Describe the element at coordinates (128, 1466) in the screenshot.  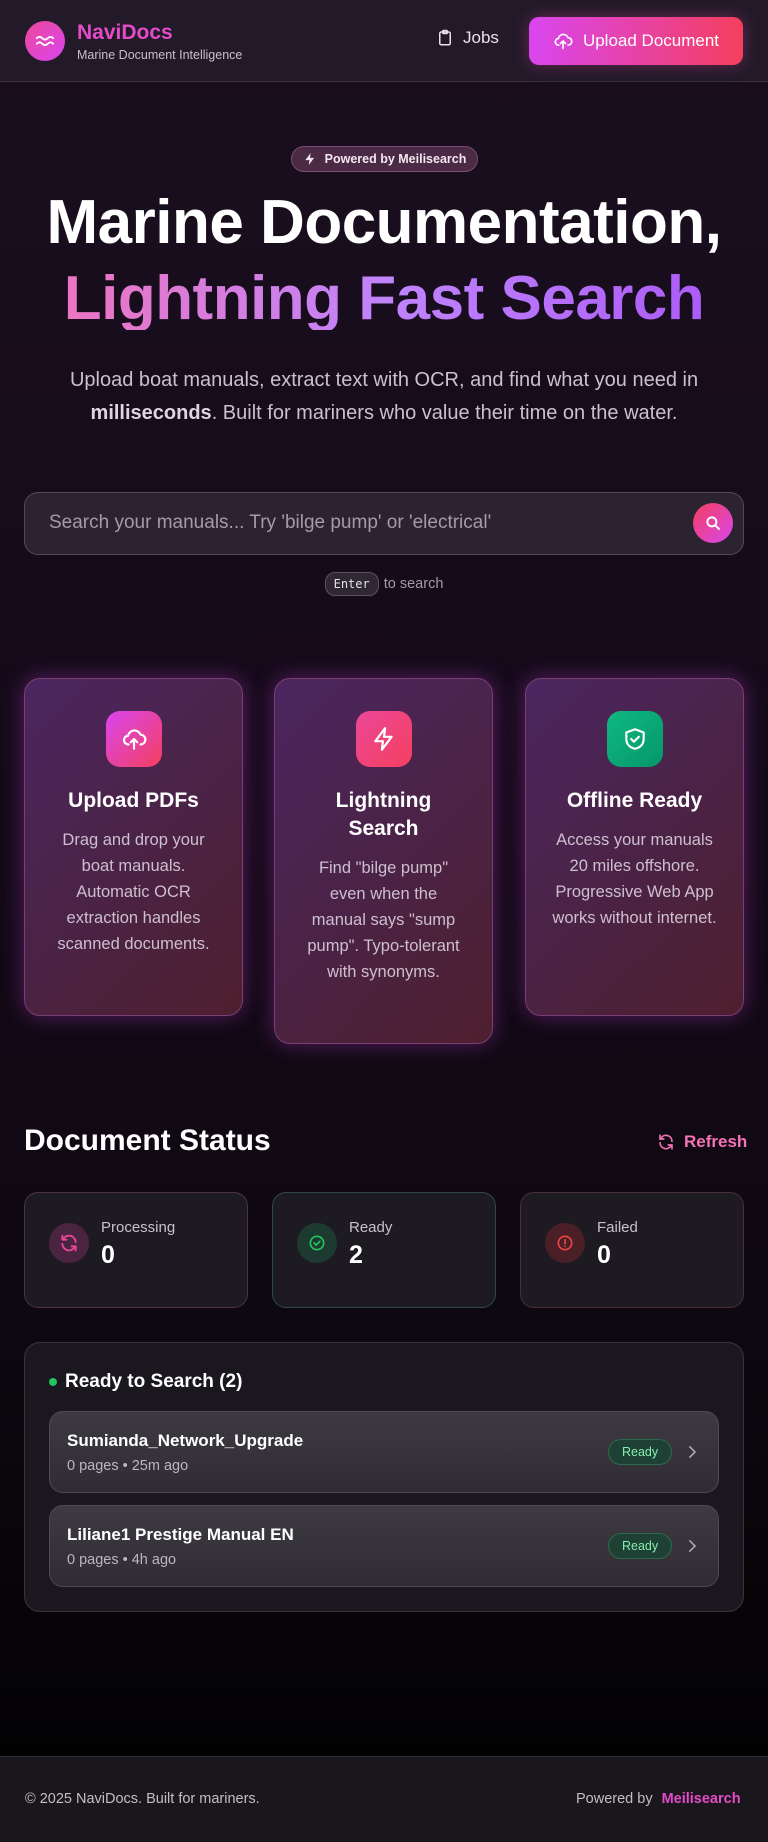
I see `document-meta: 0 pages • 25m ago` at that location.